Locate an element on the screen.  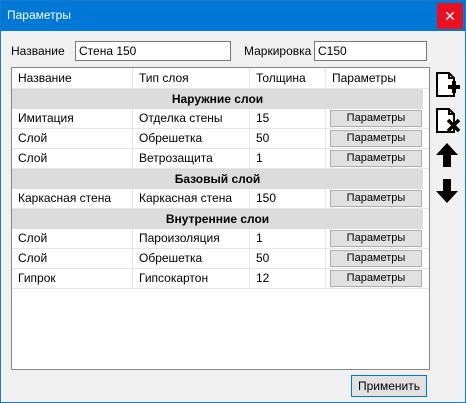
table-header: Название Тип слоя Толщина Параметры is located at coordinates (220, 78).